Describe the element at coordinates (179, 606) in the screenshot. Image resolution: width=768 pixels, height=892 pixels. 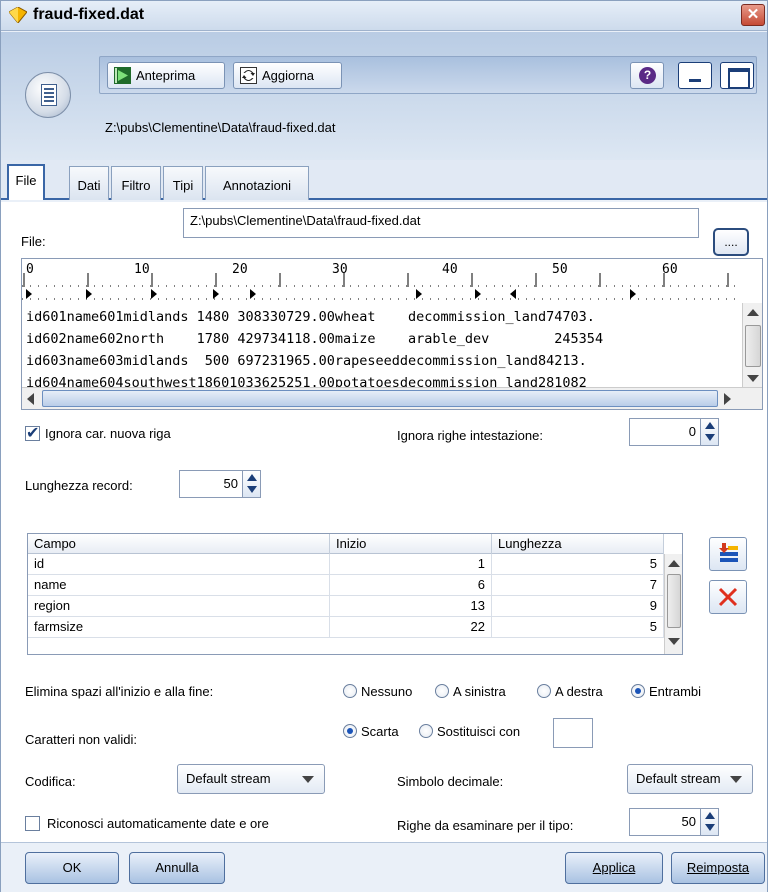
I see `cell-field: region` at that location.